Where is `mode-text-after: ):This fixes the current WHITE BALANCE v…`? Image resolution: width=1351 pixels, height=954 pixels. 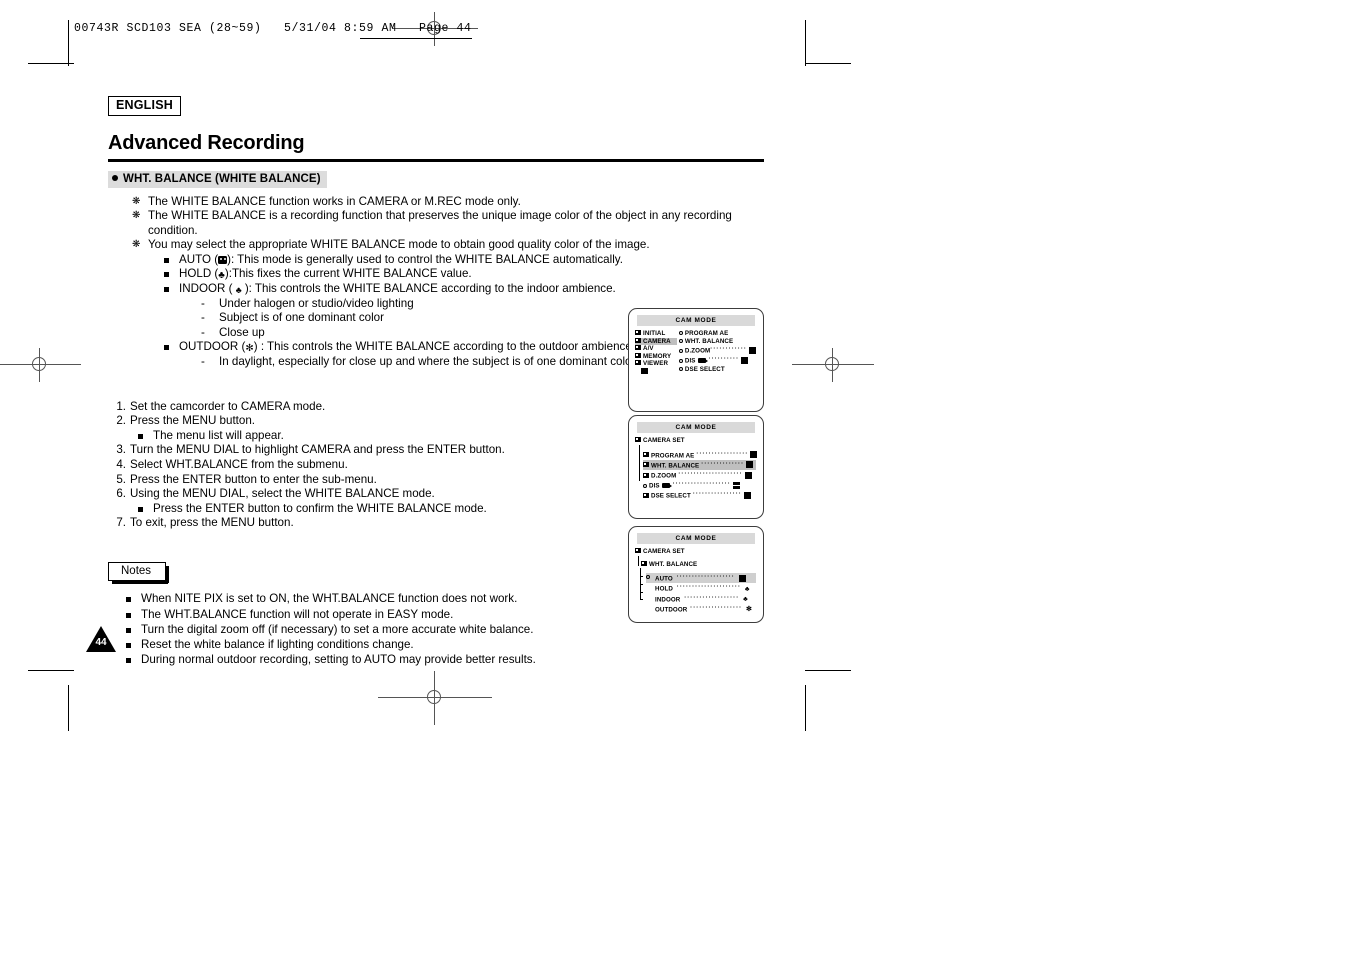
mode-text-after: ):This fixes the current WHITE BALANCE v… is located at coordinates (348, 274).